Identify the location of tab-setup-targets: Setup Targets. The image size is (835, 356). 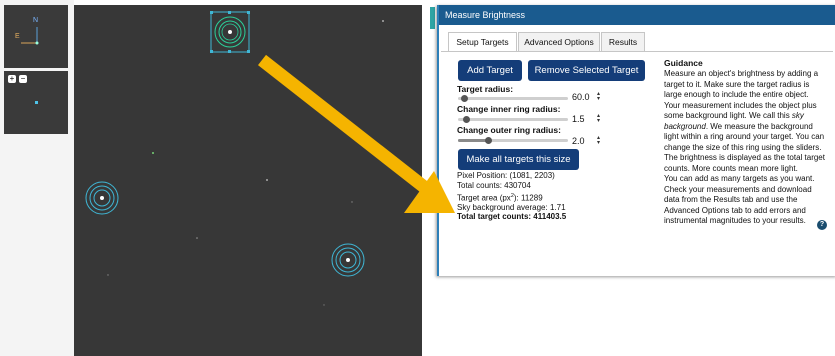
(482, 42).